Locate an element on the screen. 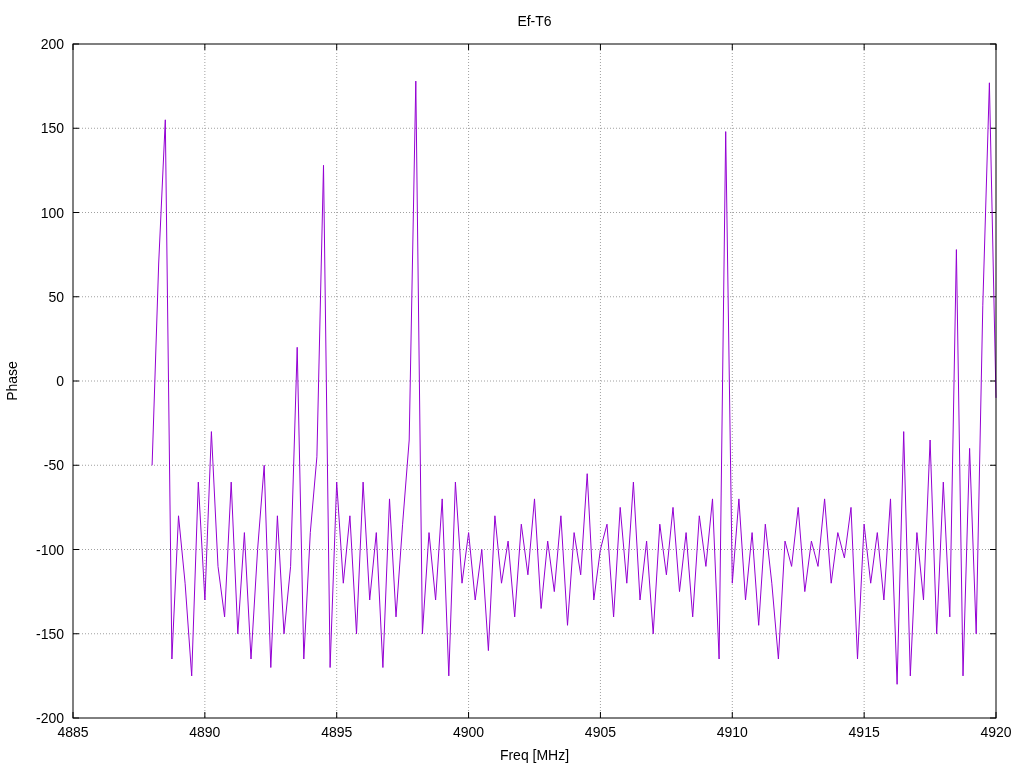 The height and width of the screenshot is (768, 1024). chart-title: Ef-T6 is located at coordinates (534, 21).